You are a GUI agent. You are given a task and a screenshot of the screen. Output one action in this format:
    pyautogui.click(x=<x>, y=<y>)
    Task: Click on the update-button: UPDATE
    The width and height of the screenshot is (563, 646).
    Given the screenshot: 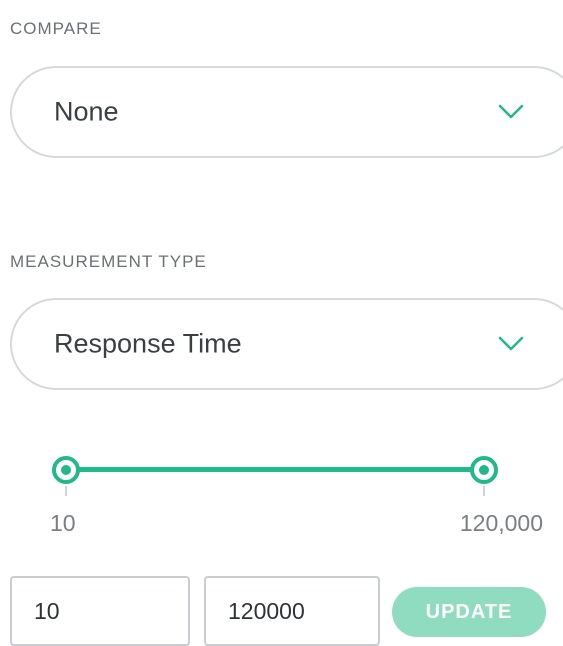 What is the action you would take?
    pyautogui.click(x=469, y=612)
    